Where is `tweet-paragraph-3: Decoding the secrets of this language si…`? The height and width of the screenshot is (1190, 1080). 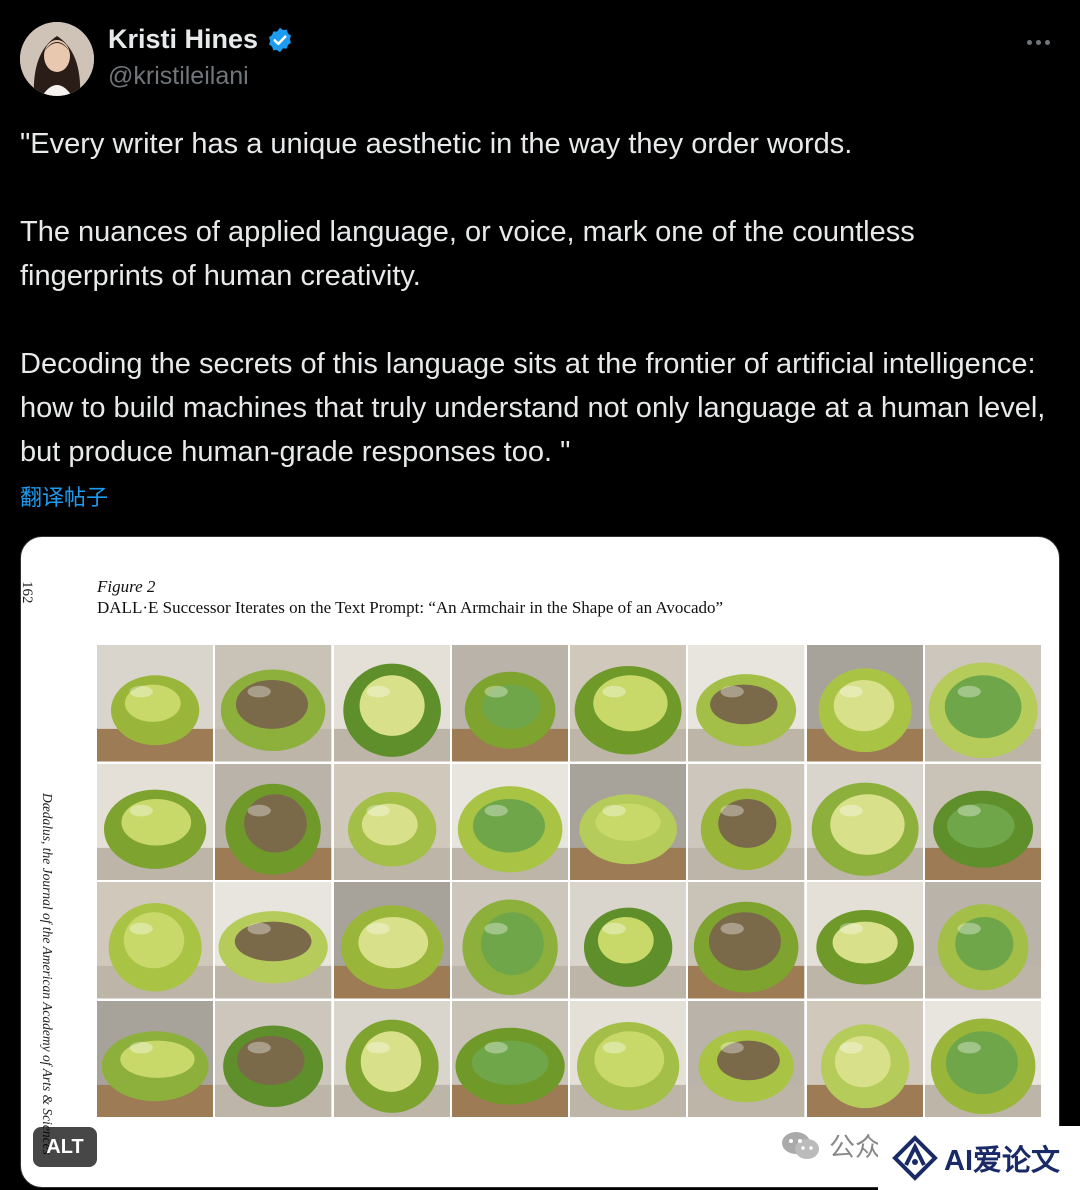
tweet-paragraph-3: Decoding the secrets of this language si… is located at coordinates (533, 408).